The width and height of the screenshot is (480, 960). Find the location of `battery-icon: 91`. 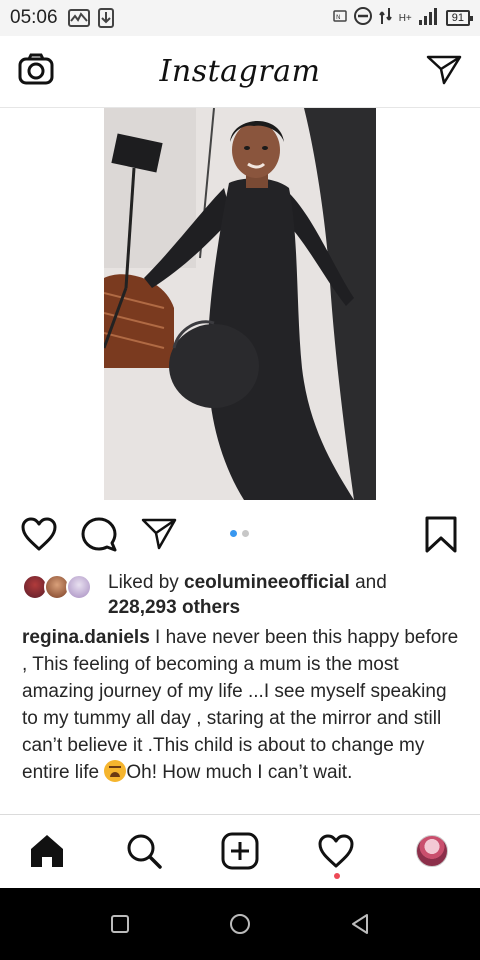

battery-icon: 91 is located at coordinates (459, 18).